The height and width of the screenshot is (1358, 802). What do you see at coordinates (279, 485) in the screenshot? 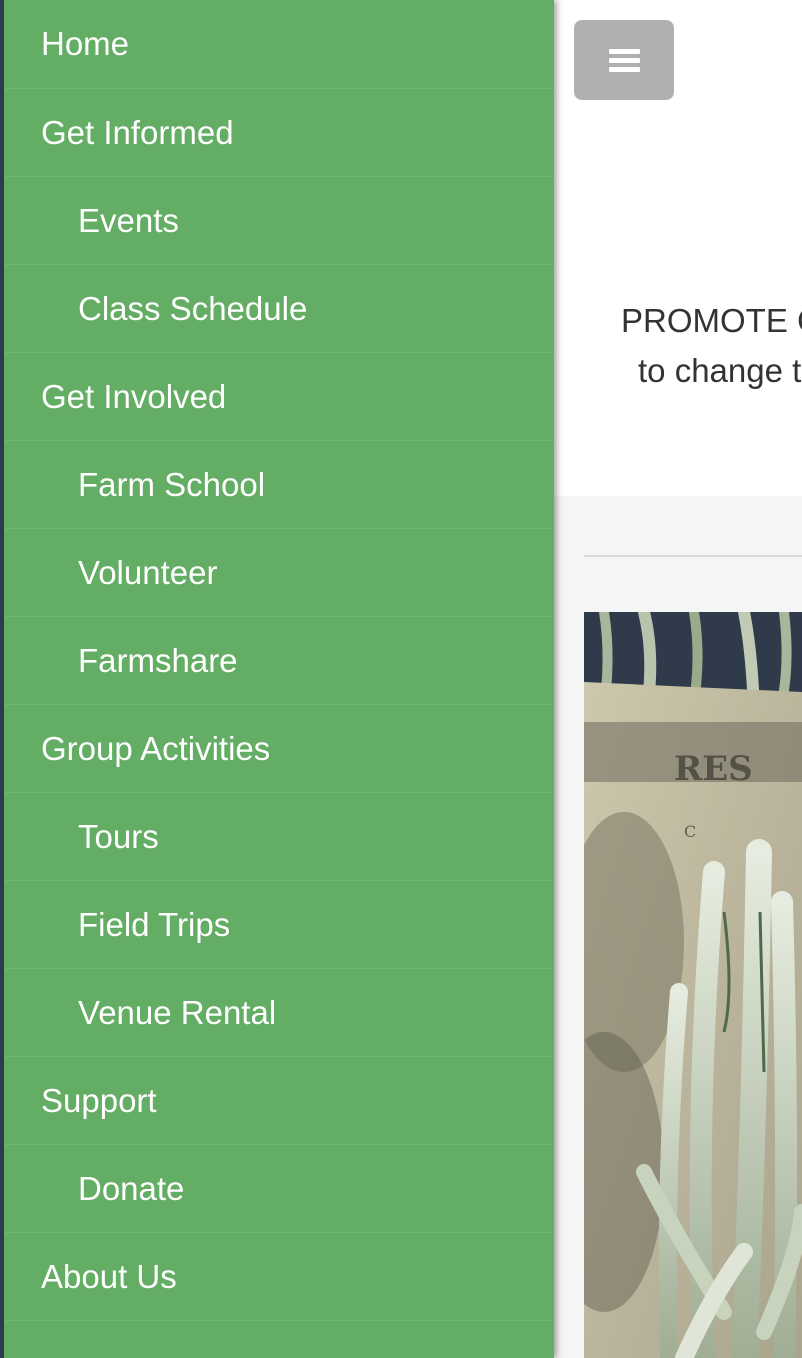
I see `sidebar-item-farm-school: Farm School` at bounding box center [279, 485].